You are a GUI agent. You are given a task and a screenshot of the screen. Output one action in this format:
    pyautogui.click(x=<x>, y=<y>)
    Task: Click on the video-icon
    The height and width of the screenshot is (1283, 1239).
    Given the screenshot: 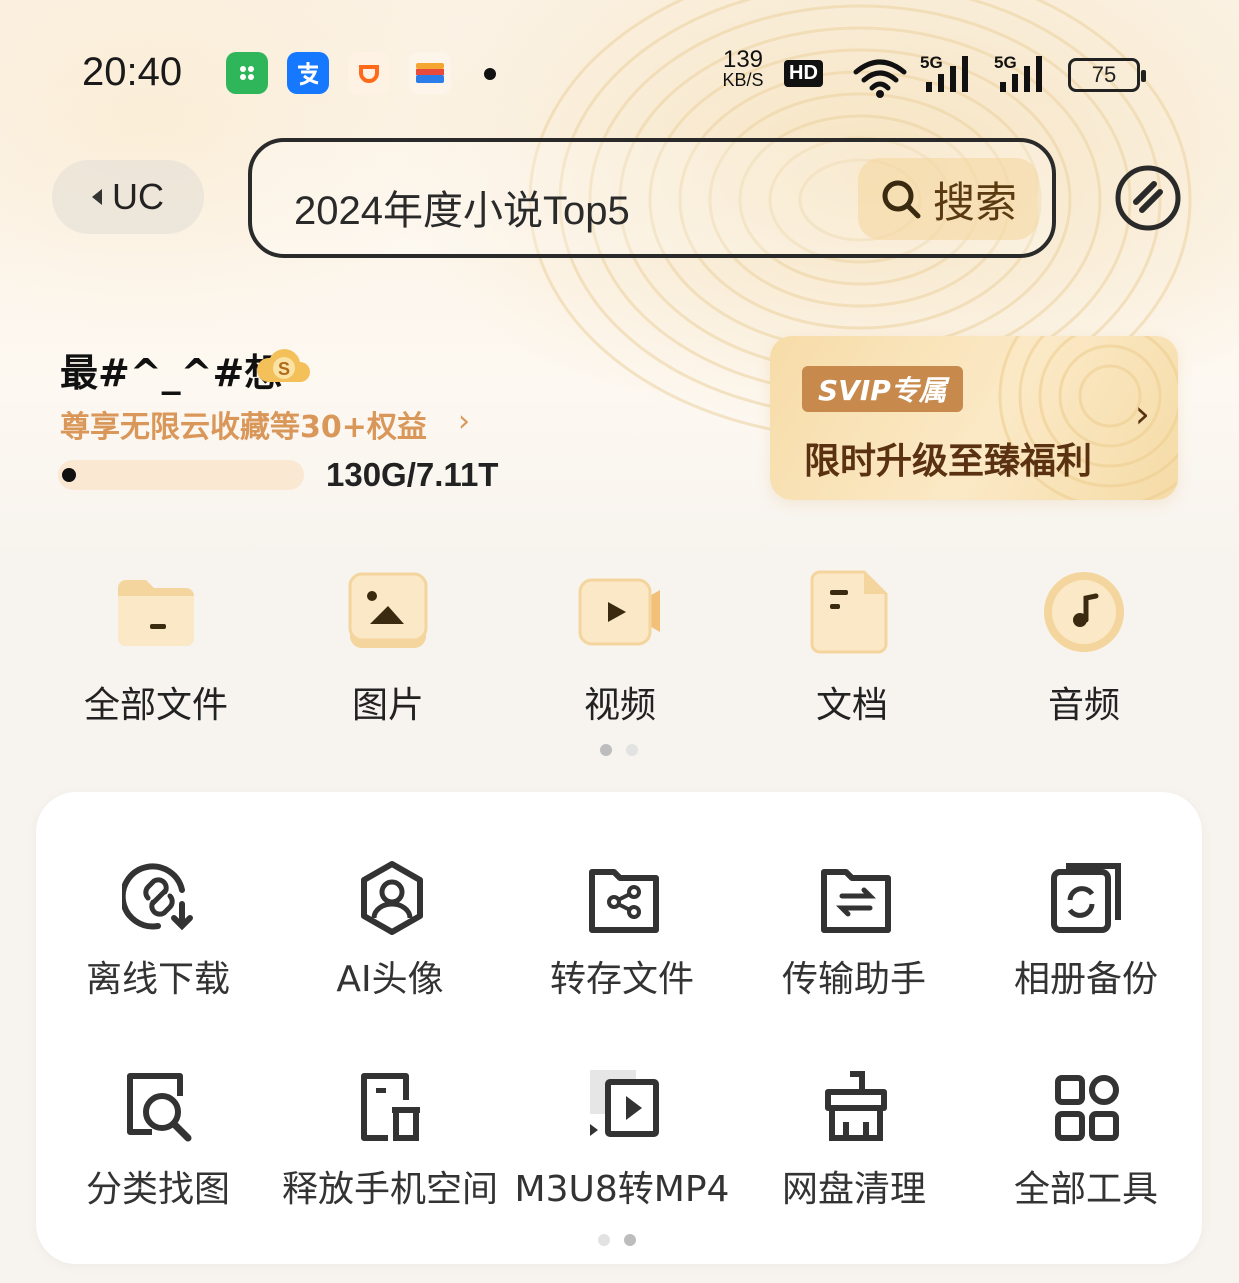 What is the action you would take?
    pyautogui.click(x=619, y=612)
    